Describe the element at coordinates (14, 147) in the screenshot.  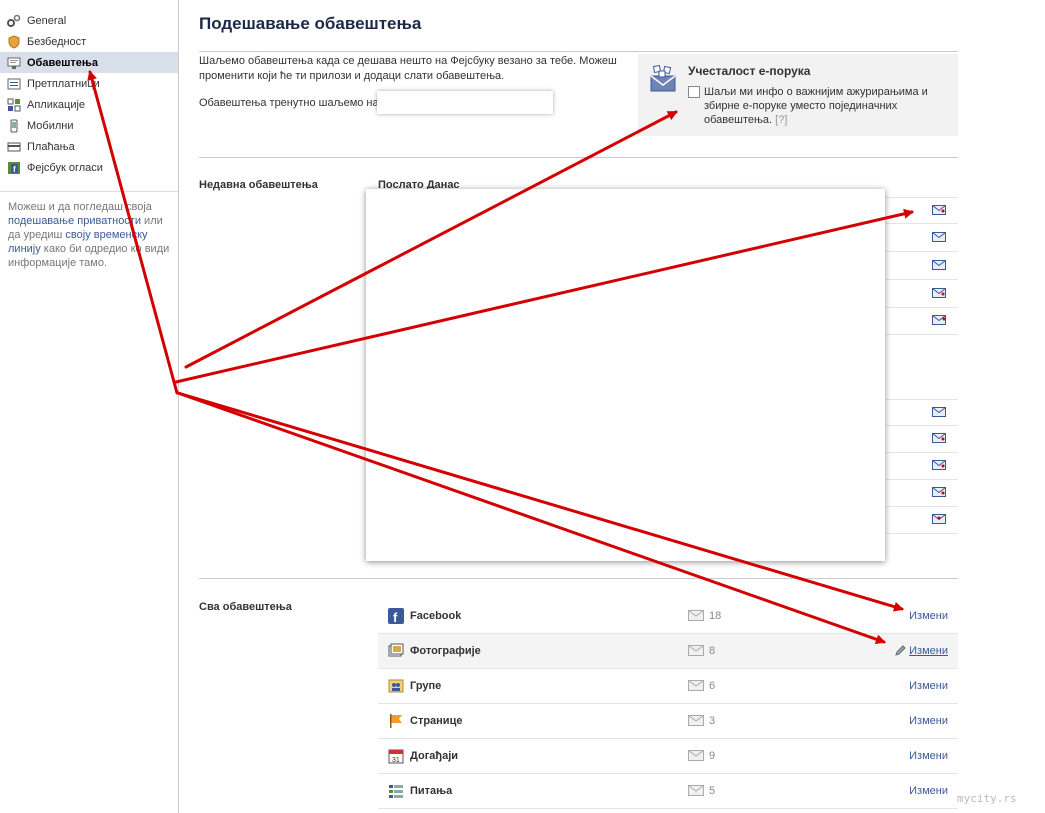
I see `payments-icon` at that location.